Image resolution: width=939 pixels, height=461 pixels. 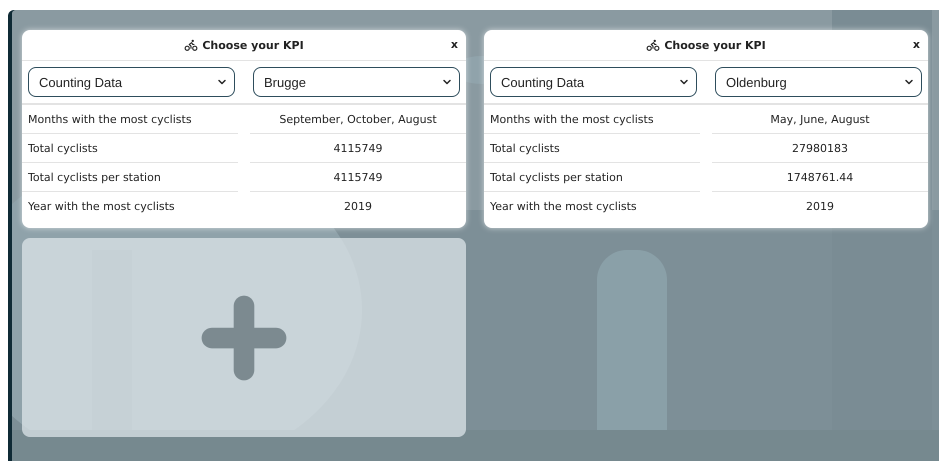 I want to click on location-dropdown: Oldenburg, so click(x=818, y=82).